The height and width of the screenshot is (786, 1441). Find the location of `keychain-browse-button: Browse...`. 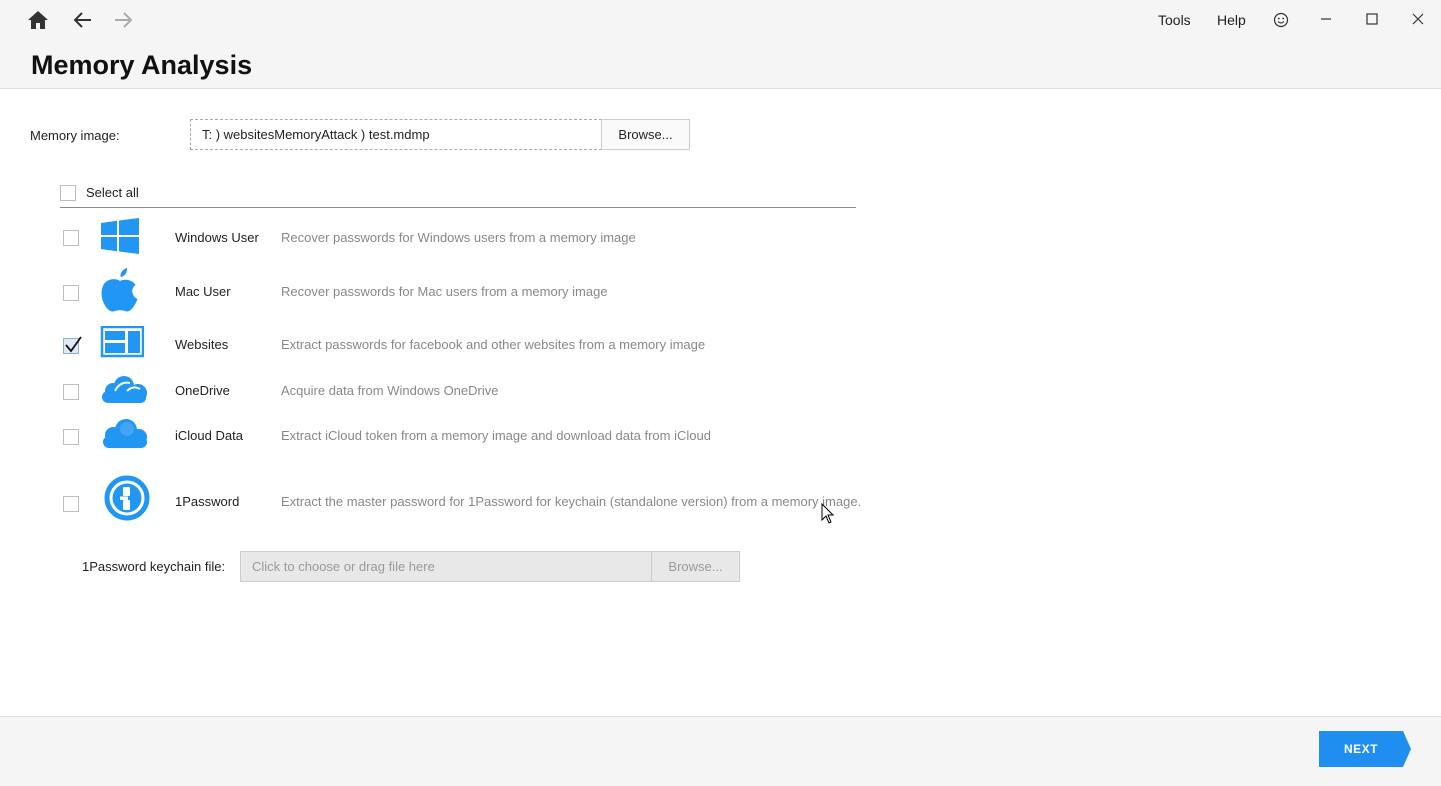

keychain-browse-button: Browse... is located at coordinates (695, 566).